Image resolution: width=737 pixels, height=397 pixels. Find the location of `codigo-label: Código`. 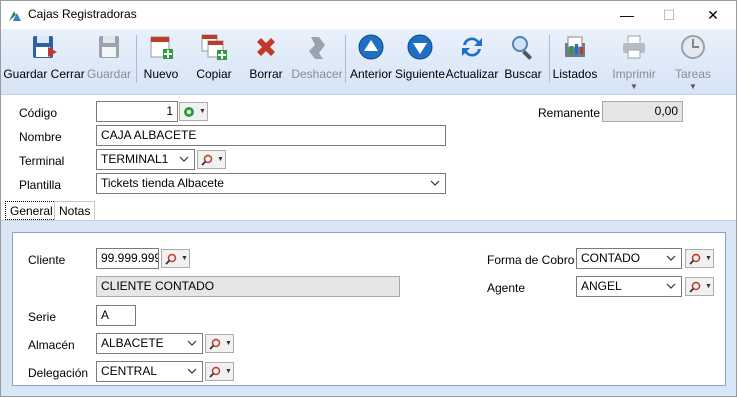

codigo-label: Código is located at coordinates (38, 113).